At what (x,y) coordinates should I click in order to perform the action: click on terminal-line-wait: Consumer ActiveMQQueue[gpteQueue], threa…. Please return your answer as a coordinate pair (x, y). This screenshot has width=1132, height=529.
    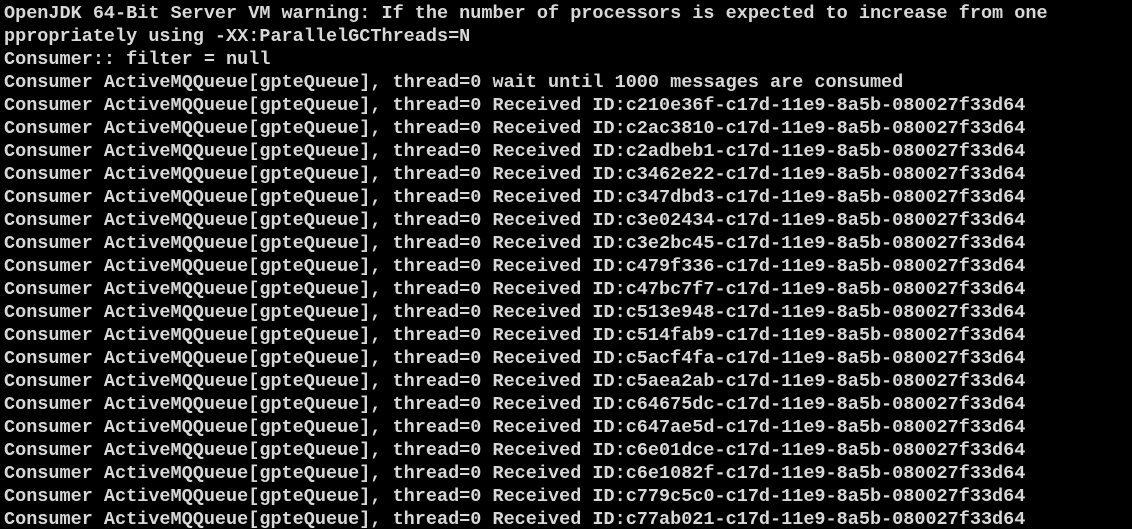
    Looking at the image, I should click on (454, 82).